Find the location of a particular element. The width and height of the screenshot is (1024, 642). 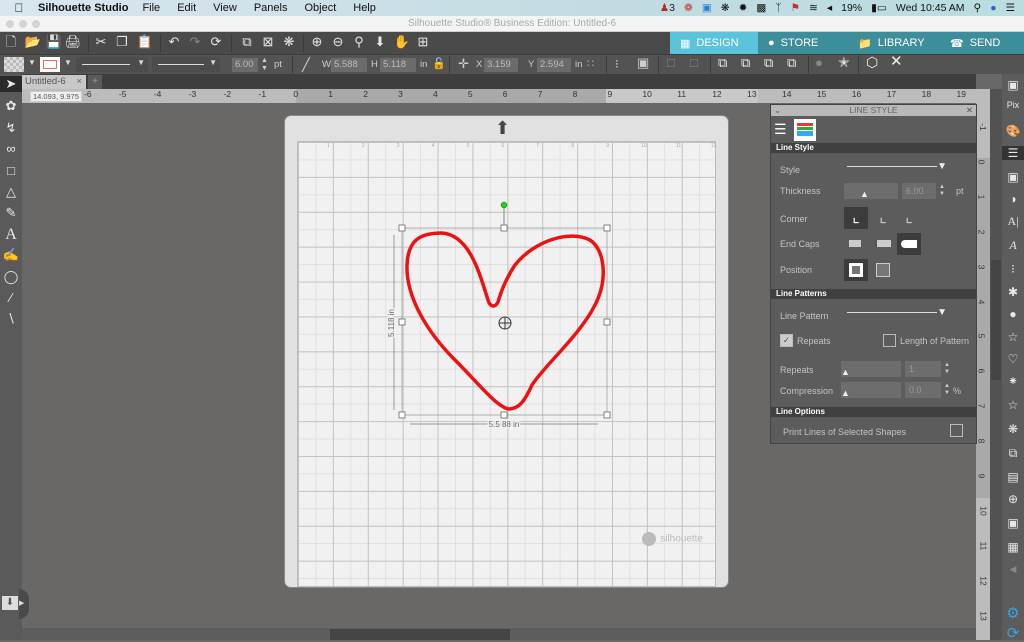

y-position-input: 2.594 is located at coordinates (554, 65).